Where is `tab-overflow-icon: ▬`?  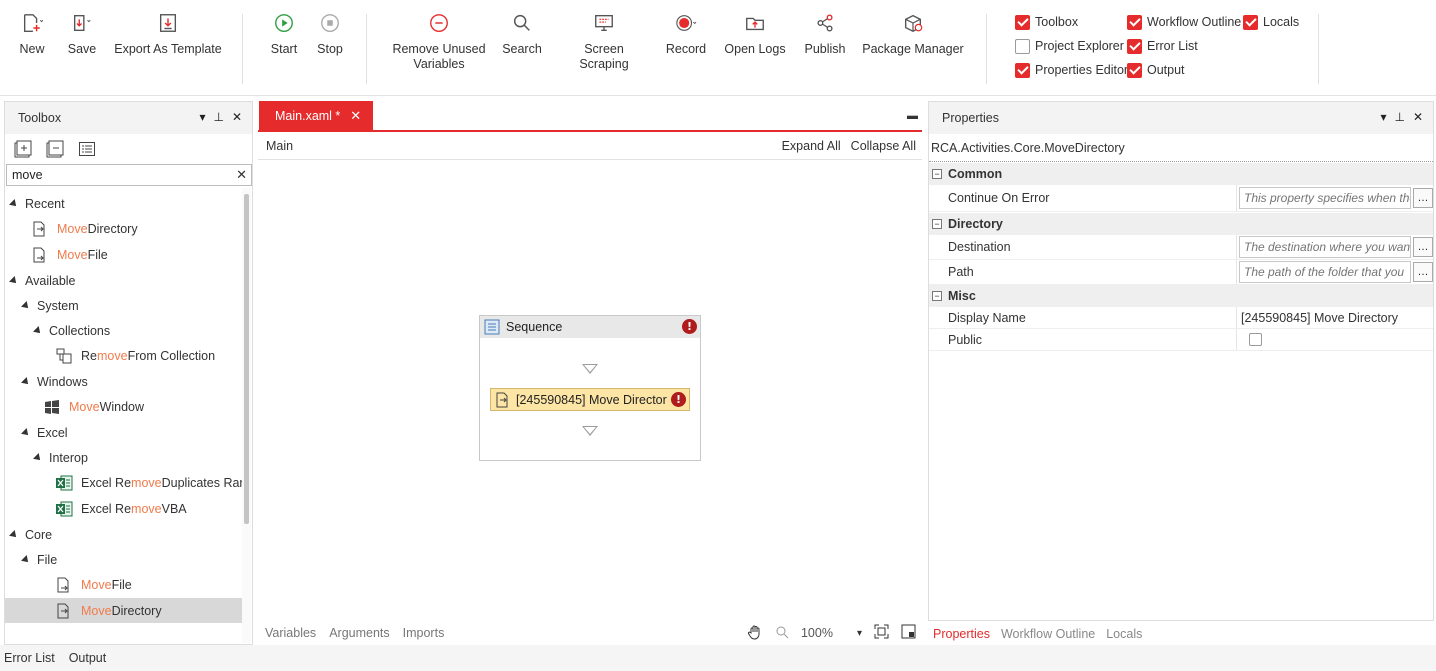
tab-overflow-icon: ▬ is located at coordinates (912, 116).